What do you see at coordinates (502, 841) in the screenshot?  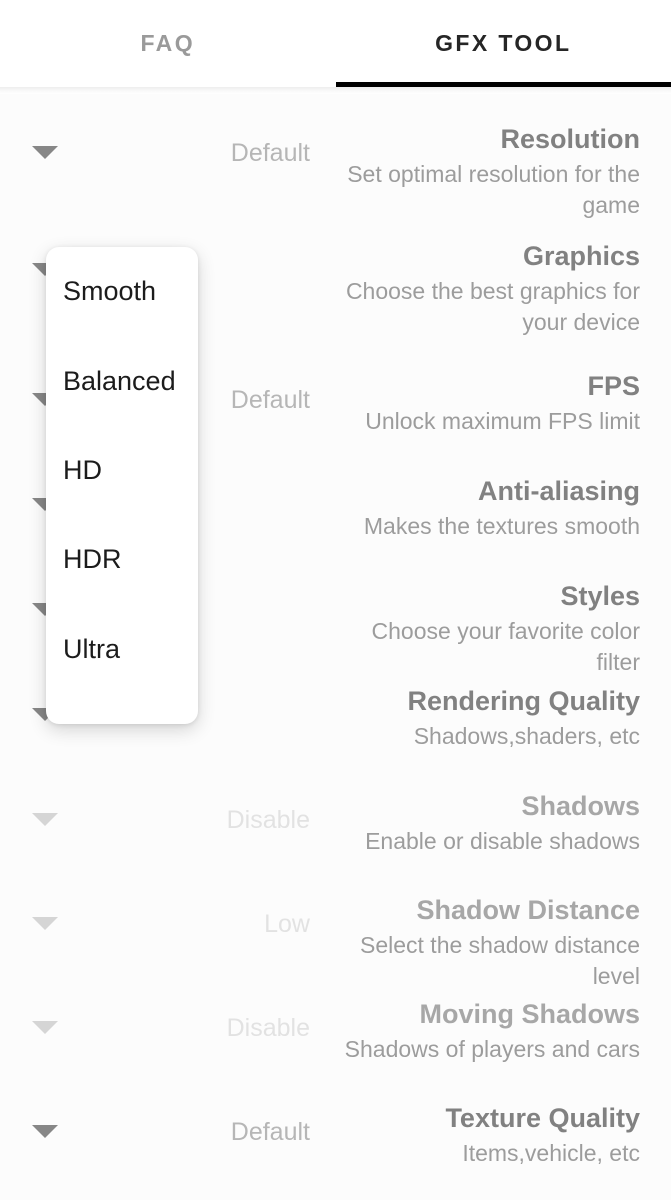 I see `shadows-subtitle: Enable or disable shadows` at bounding box center [502, 841].